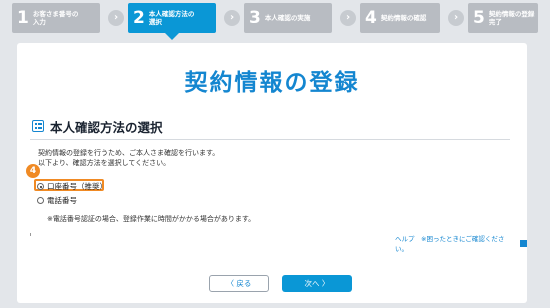 Image resolution: width=550 pixels, height=308 pixels. I want to click on step-number: 3, so click(255, 17).